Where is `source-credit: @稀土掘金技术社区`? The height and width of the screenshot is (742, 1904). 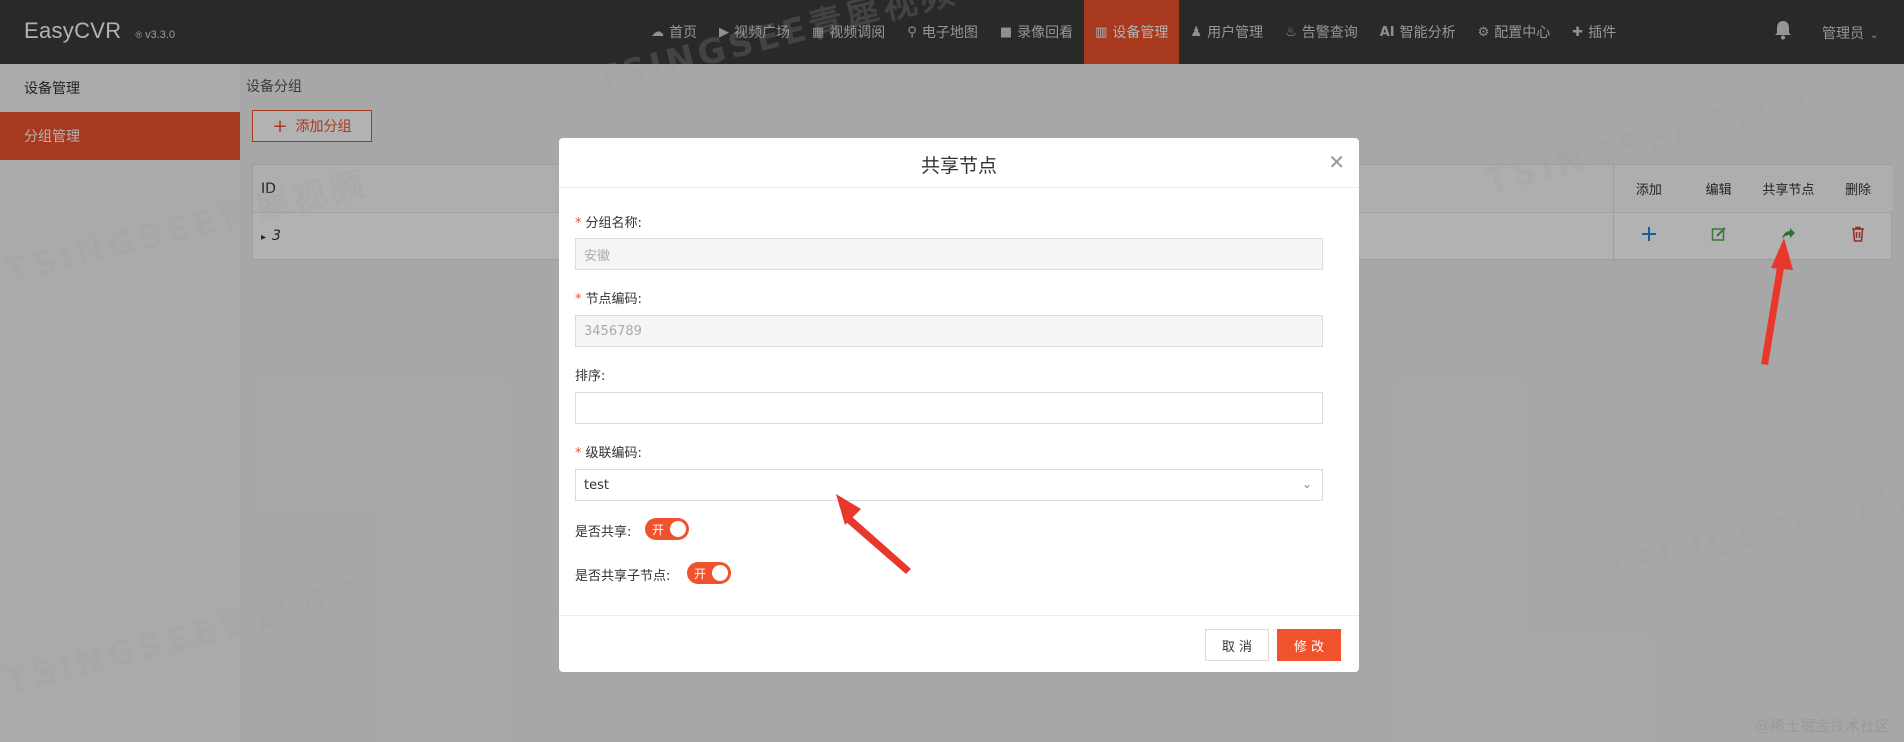 source-credit: @稀土掘金技术社区 is located at coordinates (1822, 726).